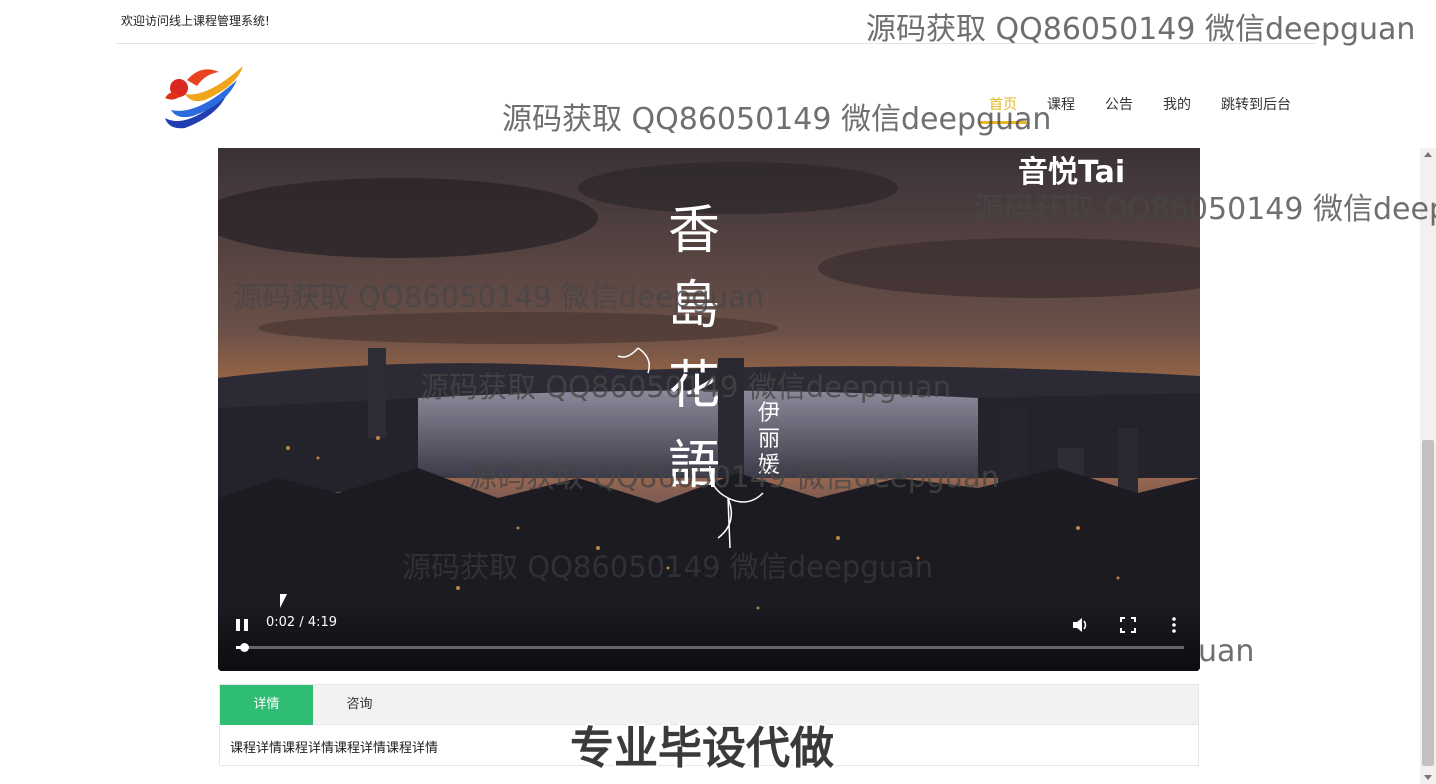 The width and height of the screenshot is (1436, 784). I want to click on nav-admin: 跳转到后台, so click(1256, 109).